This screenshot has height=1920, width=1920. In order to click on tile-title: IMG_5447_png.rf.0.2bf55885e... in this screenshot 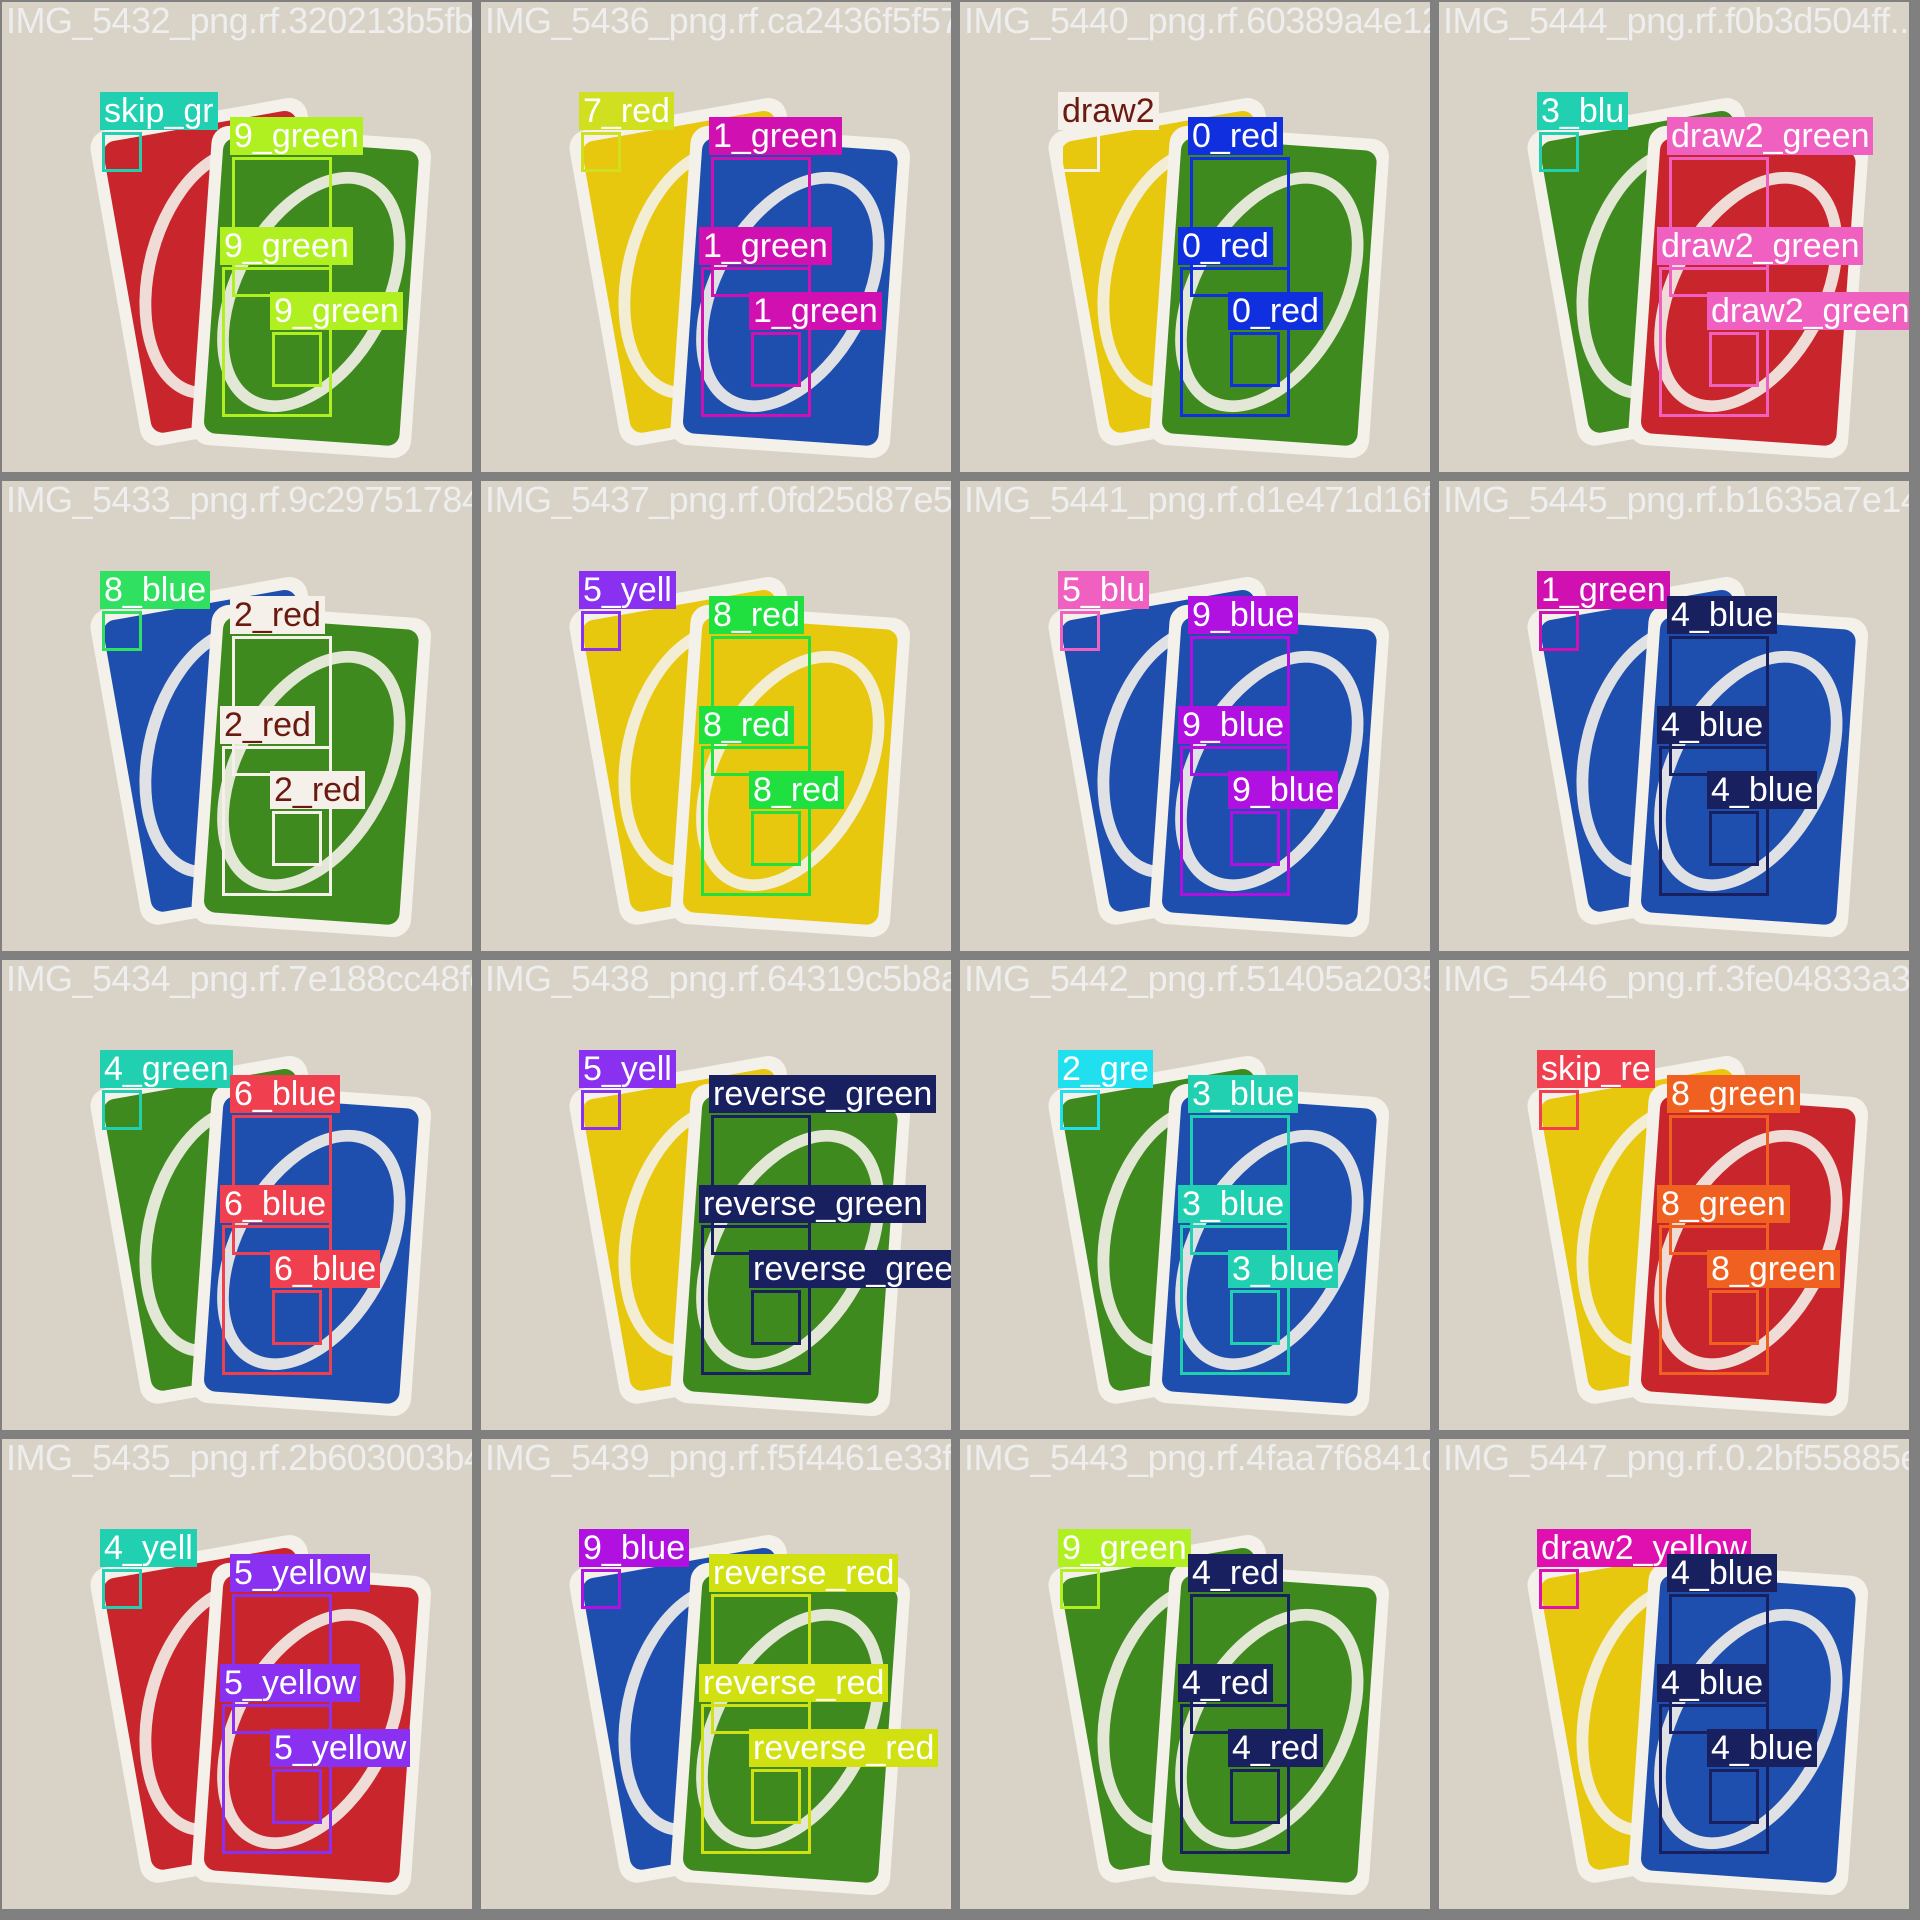, I will do `click(1676, 1458)`.